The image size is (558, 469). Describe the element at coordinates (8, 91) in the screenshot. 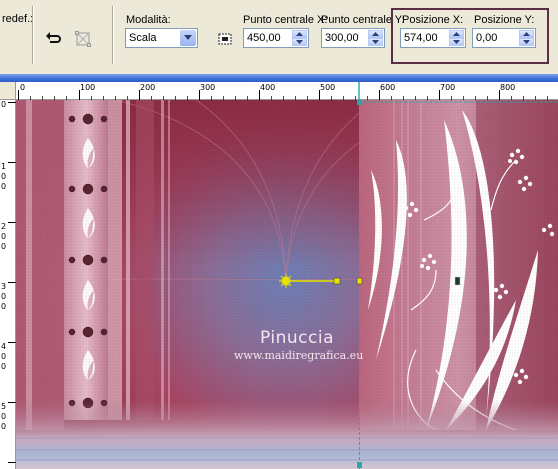

I see `ruler-corner` at that location.